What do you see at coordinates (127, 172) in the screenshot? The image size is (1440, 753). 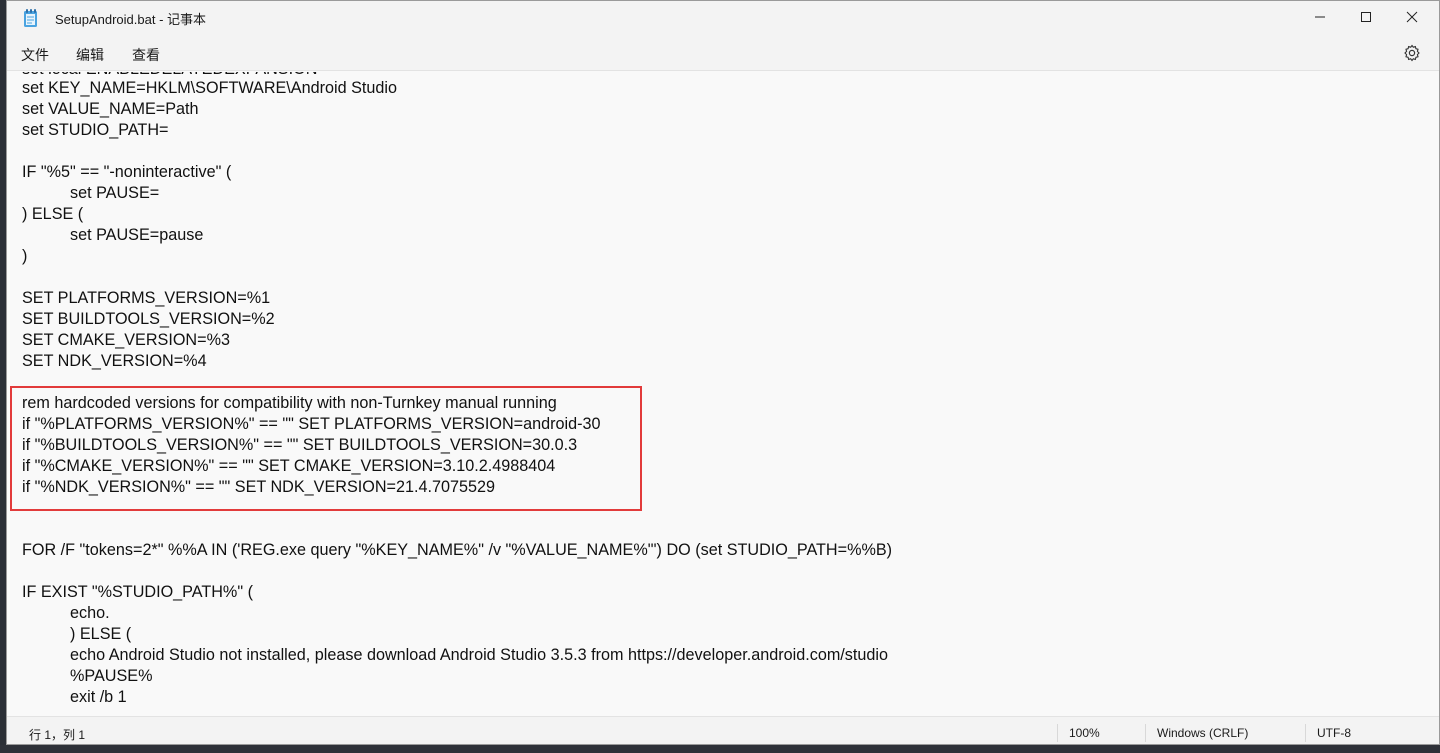 I see `text-line: IF "%5" == "-noninteractive" (` at bounding box center [127, 172].